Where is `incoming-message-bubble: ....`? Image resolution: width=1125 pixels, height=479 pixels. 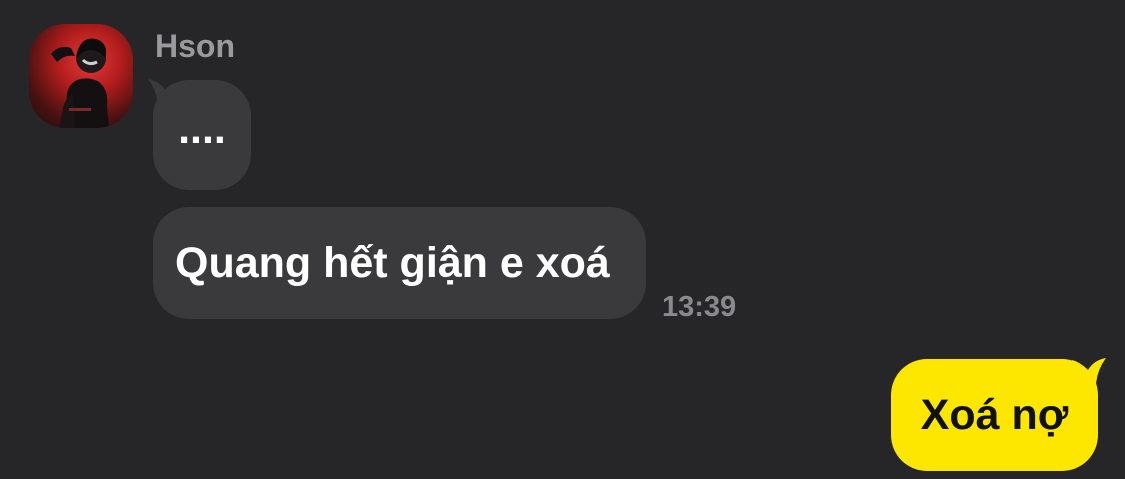
incoming-message-bubble: .... is located at coordinates (202, 135).